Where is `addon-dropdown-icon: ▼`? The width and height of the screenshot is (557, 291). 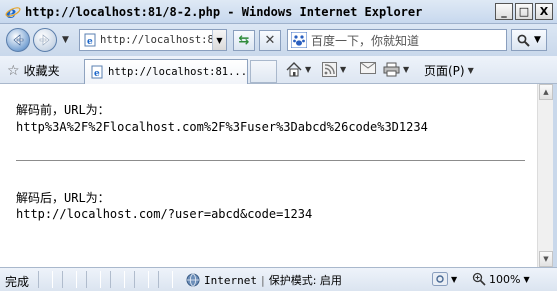
addon-dropdown-icon: ▼ is located at coordinates (454, 279).